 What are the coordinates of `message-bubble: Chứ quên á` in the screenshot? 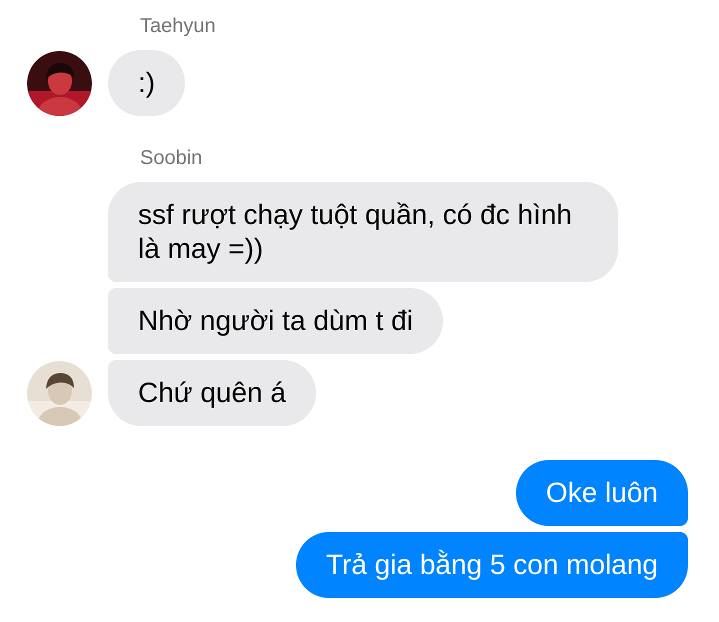 It's located at (212, 393).